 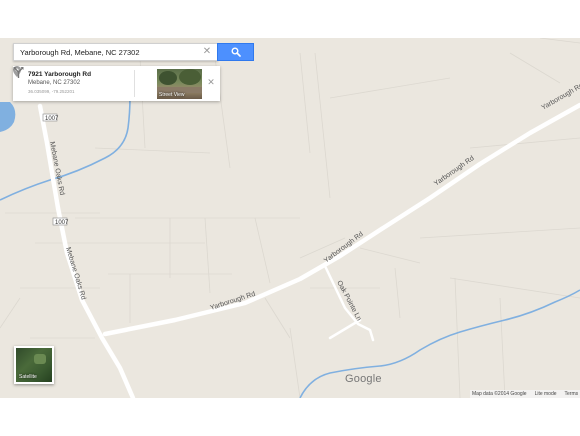 I want to click on label-yarborough-2: Yarborough Rd, so click(x=344, y=248).